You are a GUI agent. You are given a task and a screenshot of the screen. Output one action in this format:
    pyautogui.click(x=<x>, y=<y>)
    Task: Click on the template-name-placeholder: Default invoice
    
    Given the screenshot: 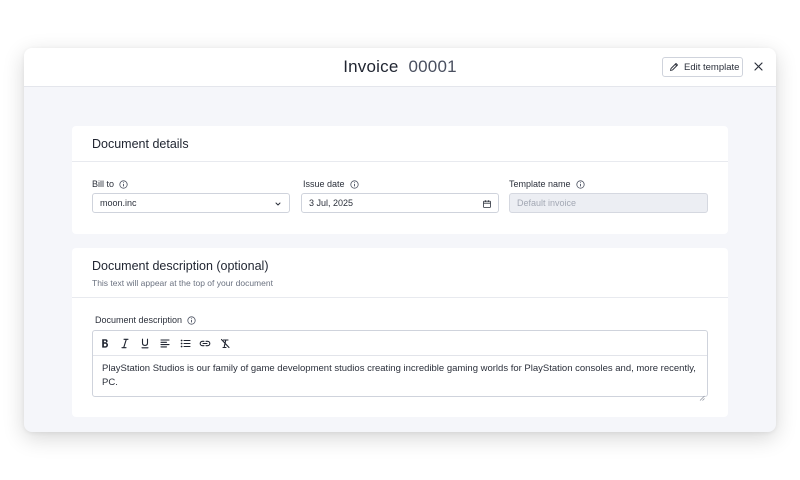 What is the action you would take?
    pyautogui.click(x=547, y=203)
    